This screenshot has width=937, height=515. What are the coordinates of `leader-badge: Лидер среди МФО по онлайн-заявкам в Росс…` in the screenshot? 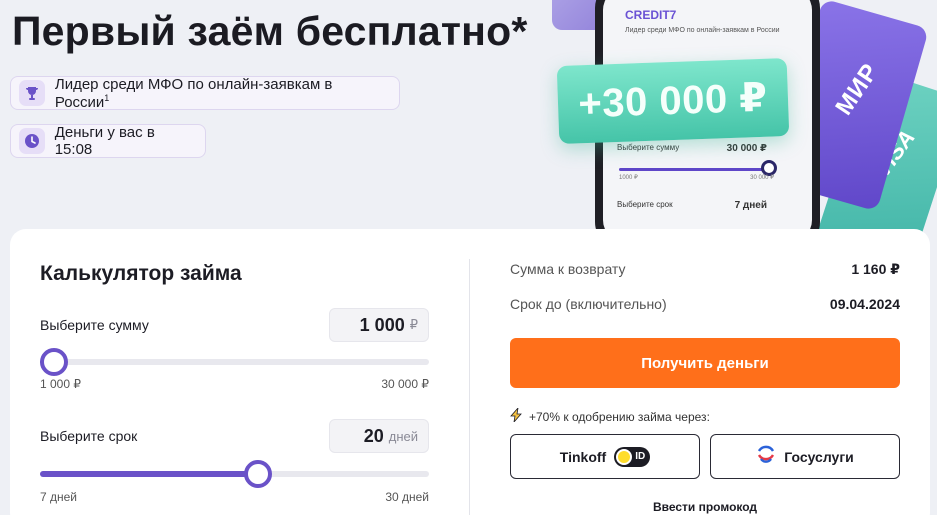 It's located at (205, 93).